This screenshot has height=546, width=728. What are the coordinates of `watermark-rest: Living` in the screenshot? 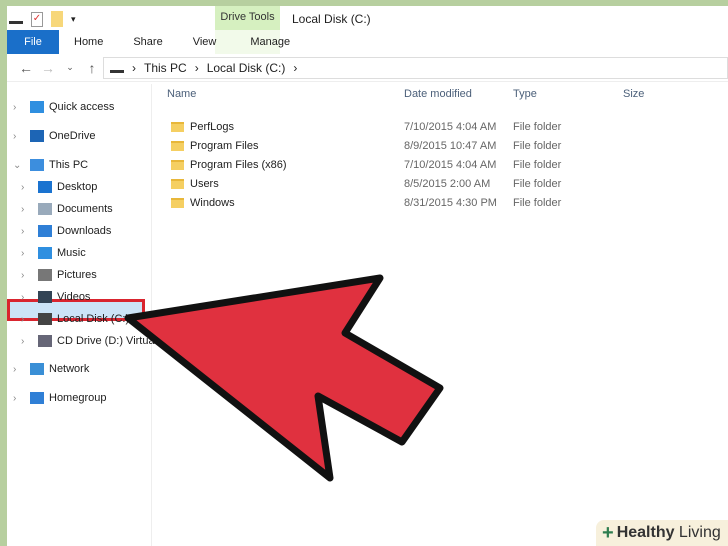 It's located at (697, 532).